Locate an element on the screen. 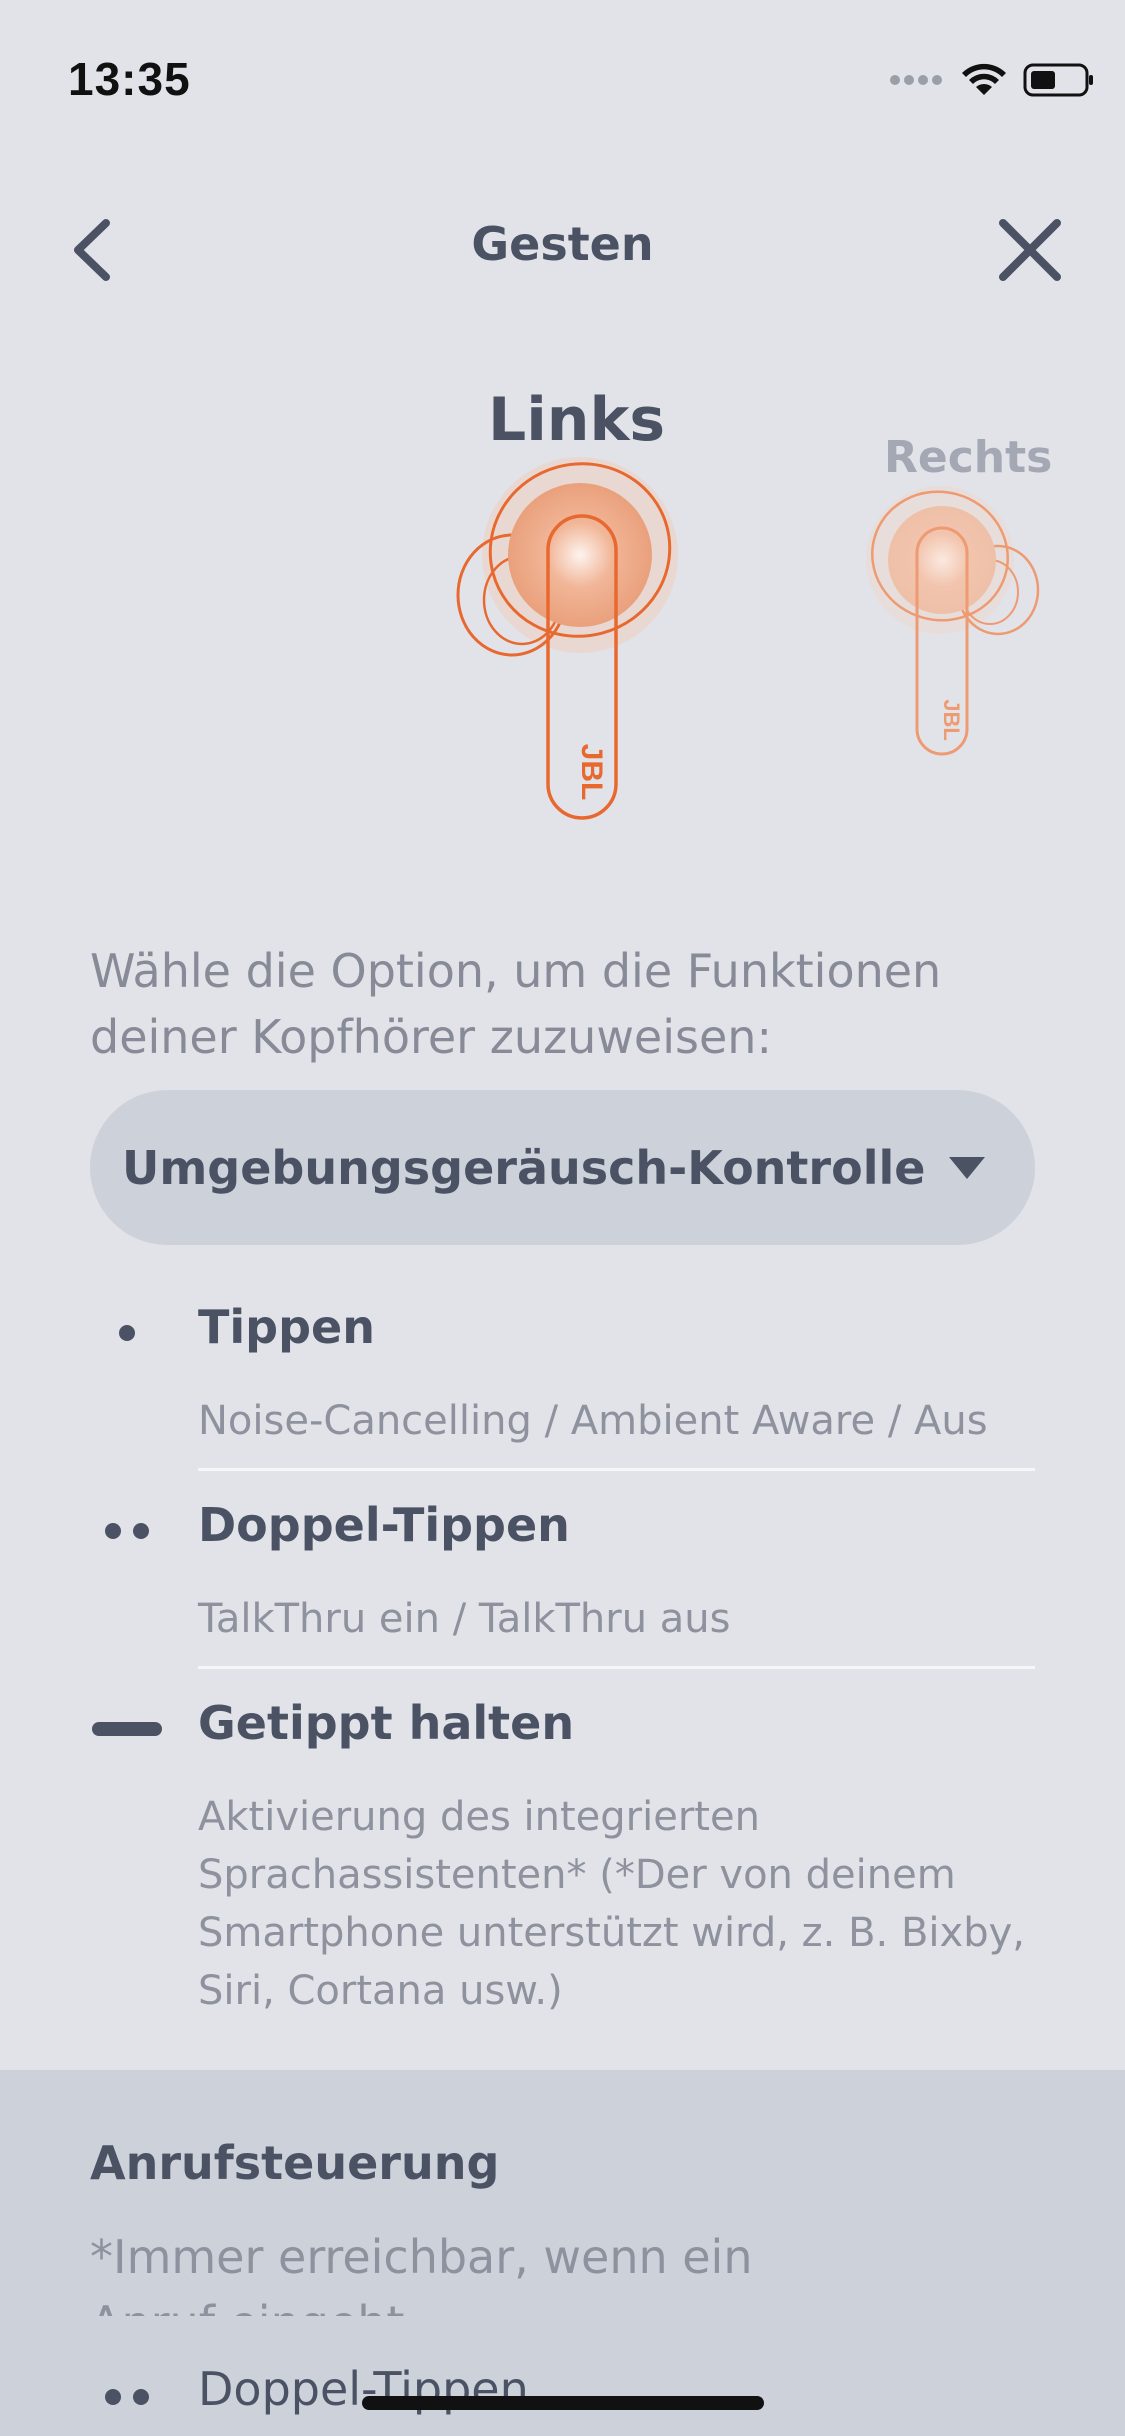 The height and width of the screenshot is (2436, 1125). brand-text: JBL is located at coordinates (591, 772).